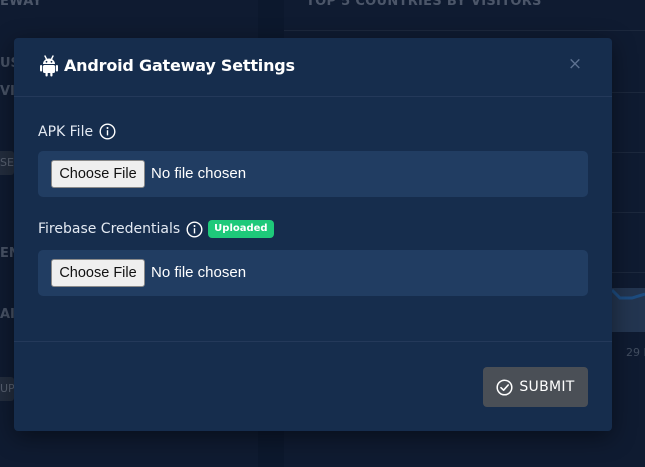  I want to click on submit-button: SUBMIT, so click(535, 387).